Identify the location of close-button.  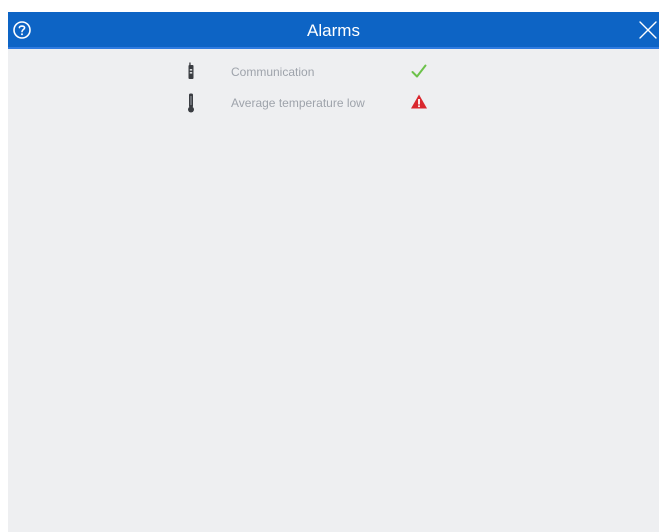
(648, 30).